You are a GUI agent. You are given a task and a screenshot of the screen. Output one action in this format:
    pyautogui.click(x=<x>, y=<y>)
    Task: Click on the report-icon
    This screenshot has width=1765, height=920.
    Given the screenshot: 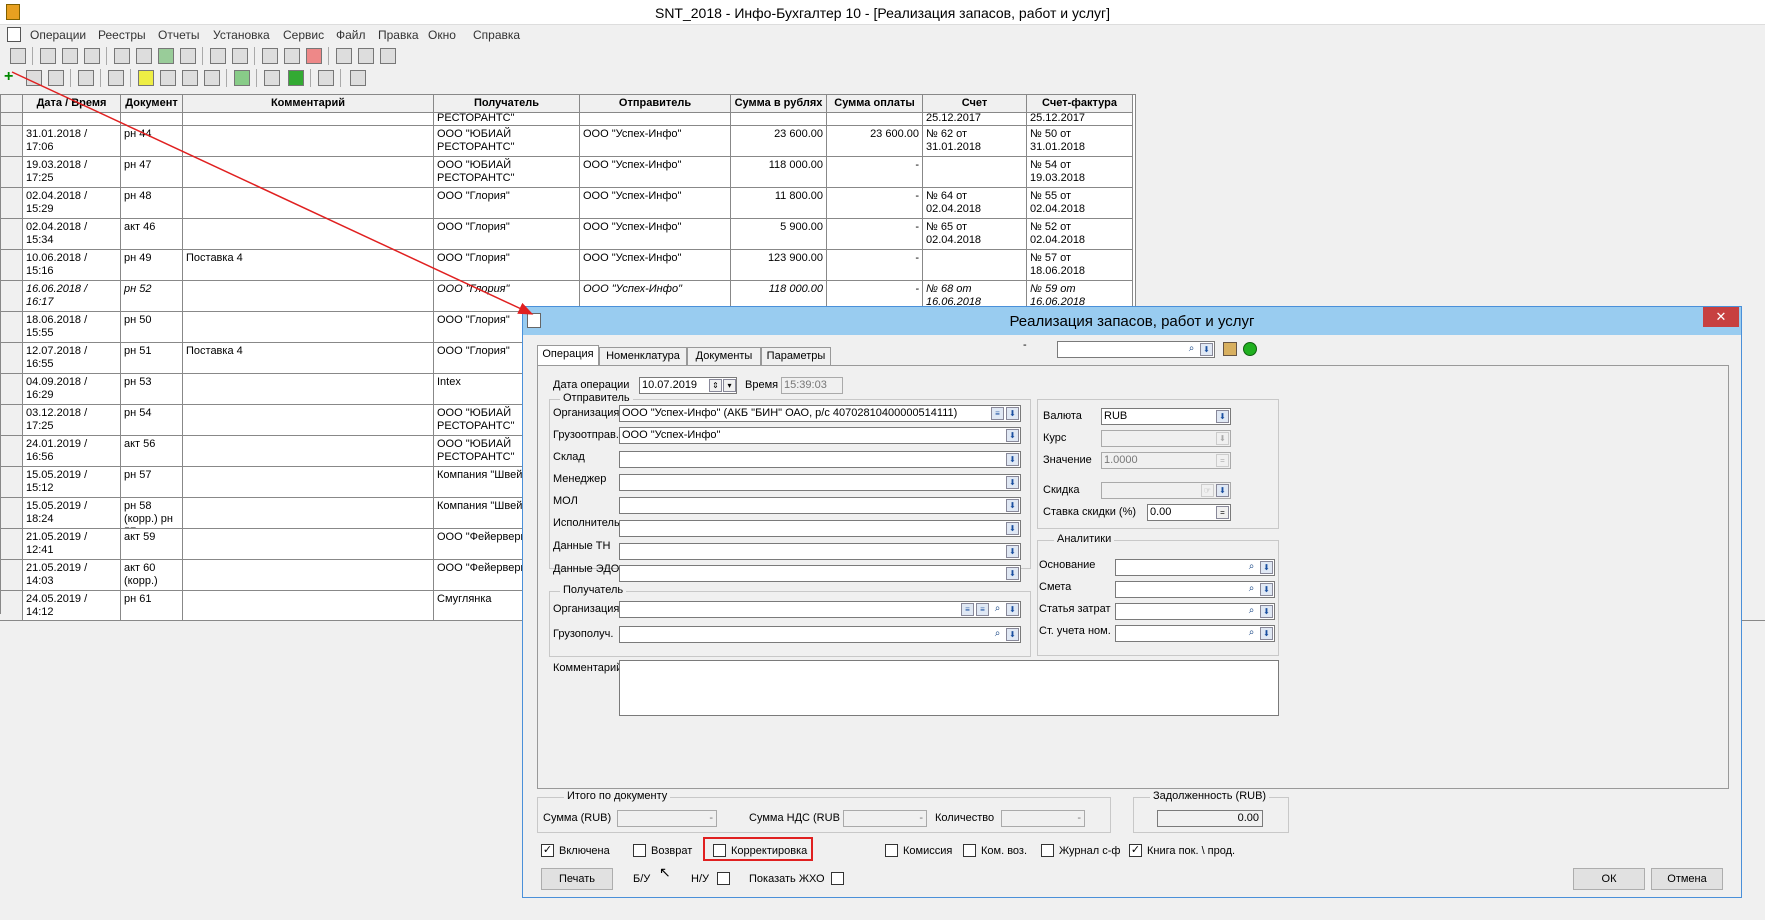 What is the action you would take?
    pyautogui.click(x=188, y=56)
    